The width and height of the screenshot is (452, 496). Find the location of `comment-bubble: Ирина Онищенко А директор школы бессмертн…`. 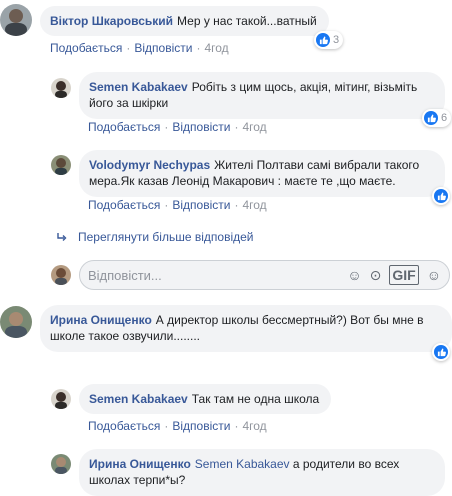

comment-bubble: Ирина Онищенко А директор школы бессмертн… is located at coordinates (246, 328).